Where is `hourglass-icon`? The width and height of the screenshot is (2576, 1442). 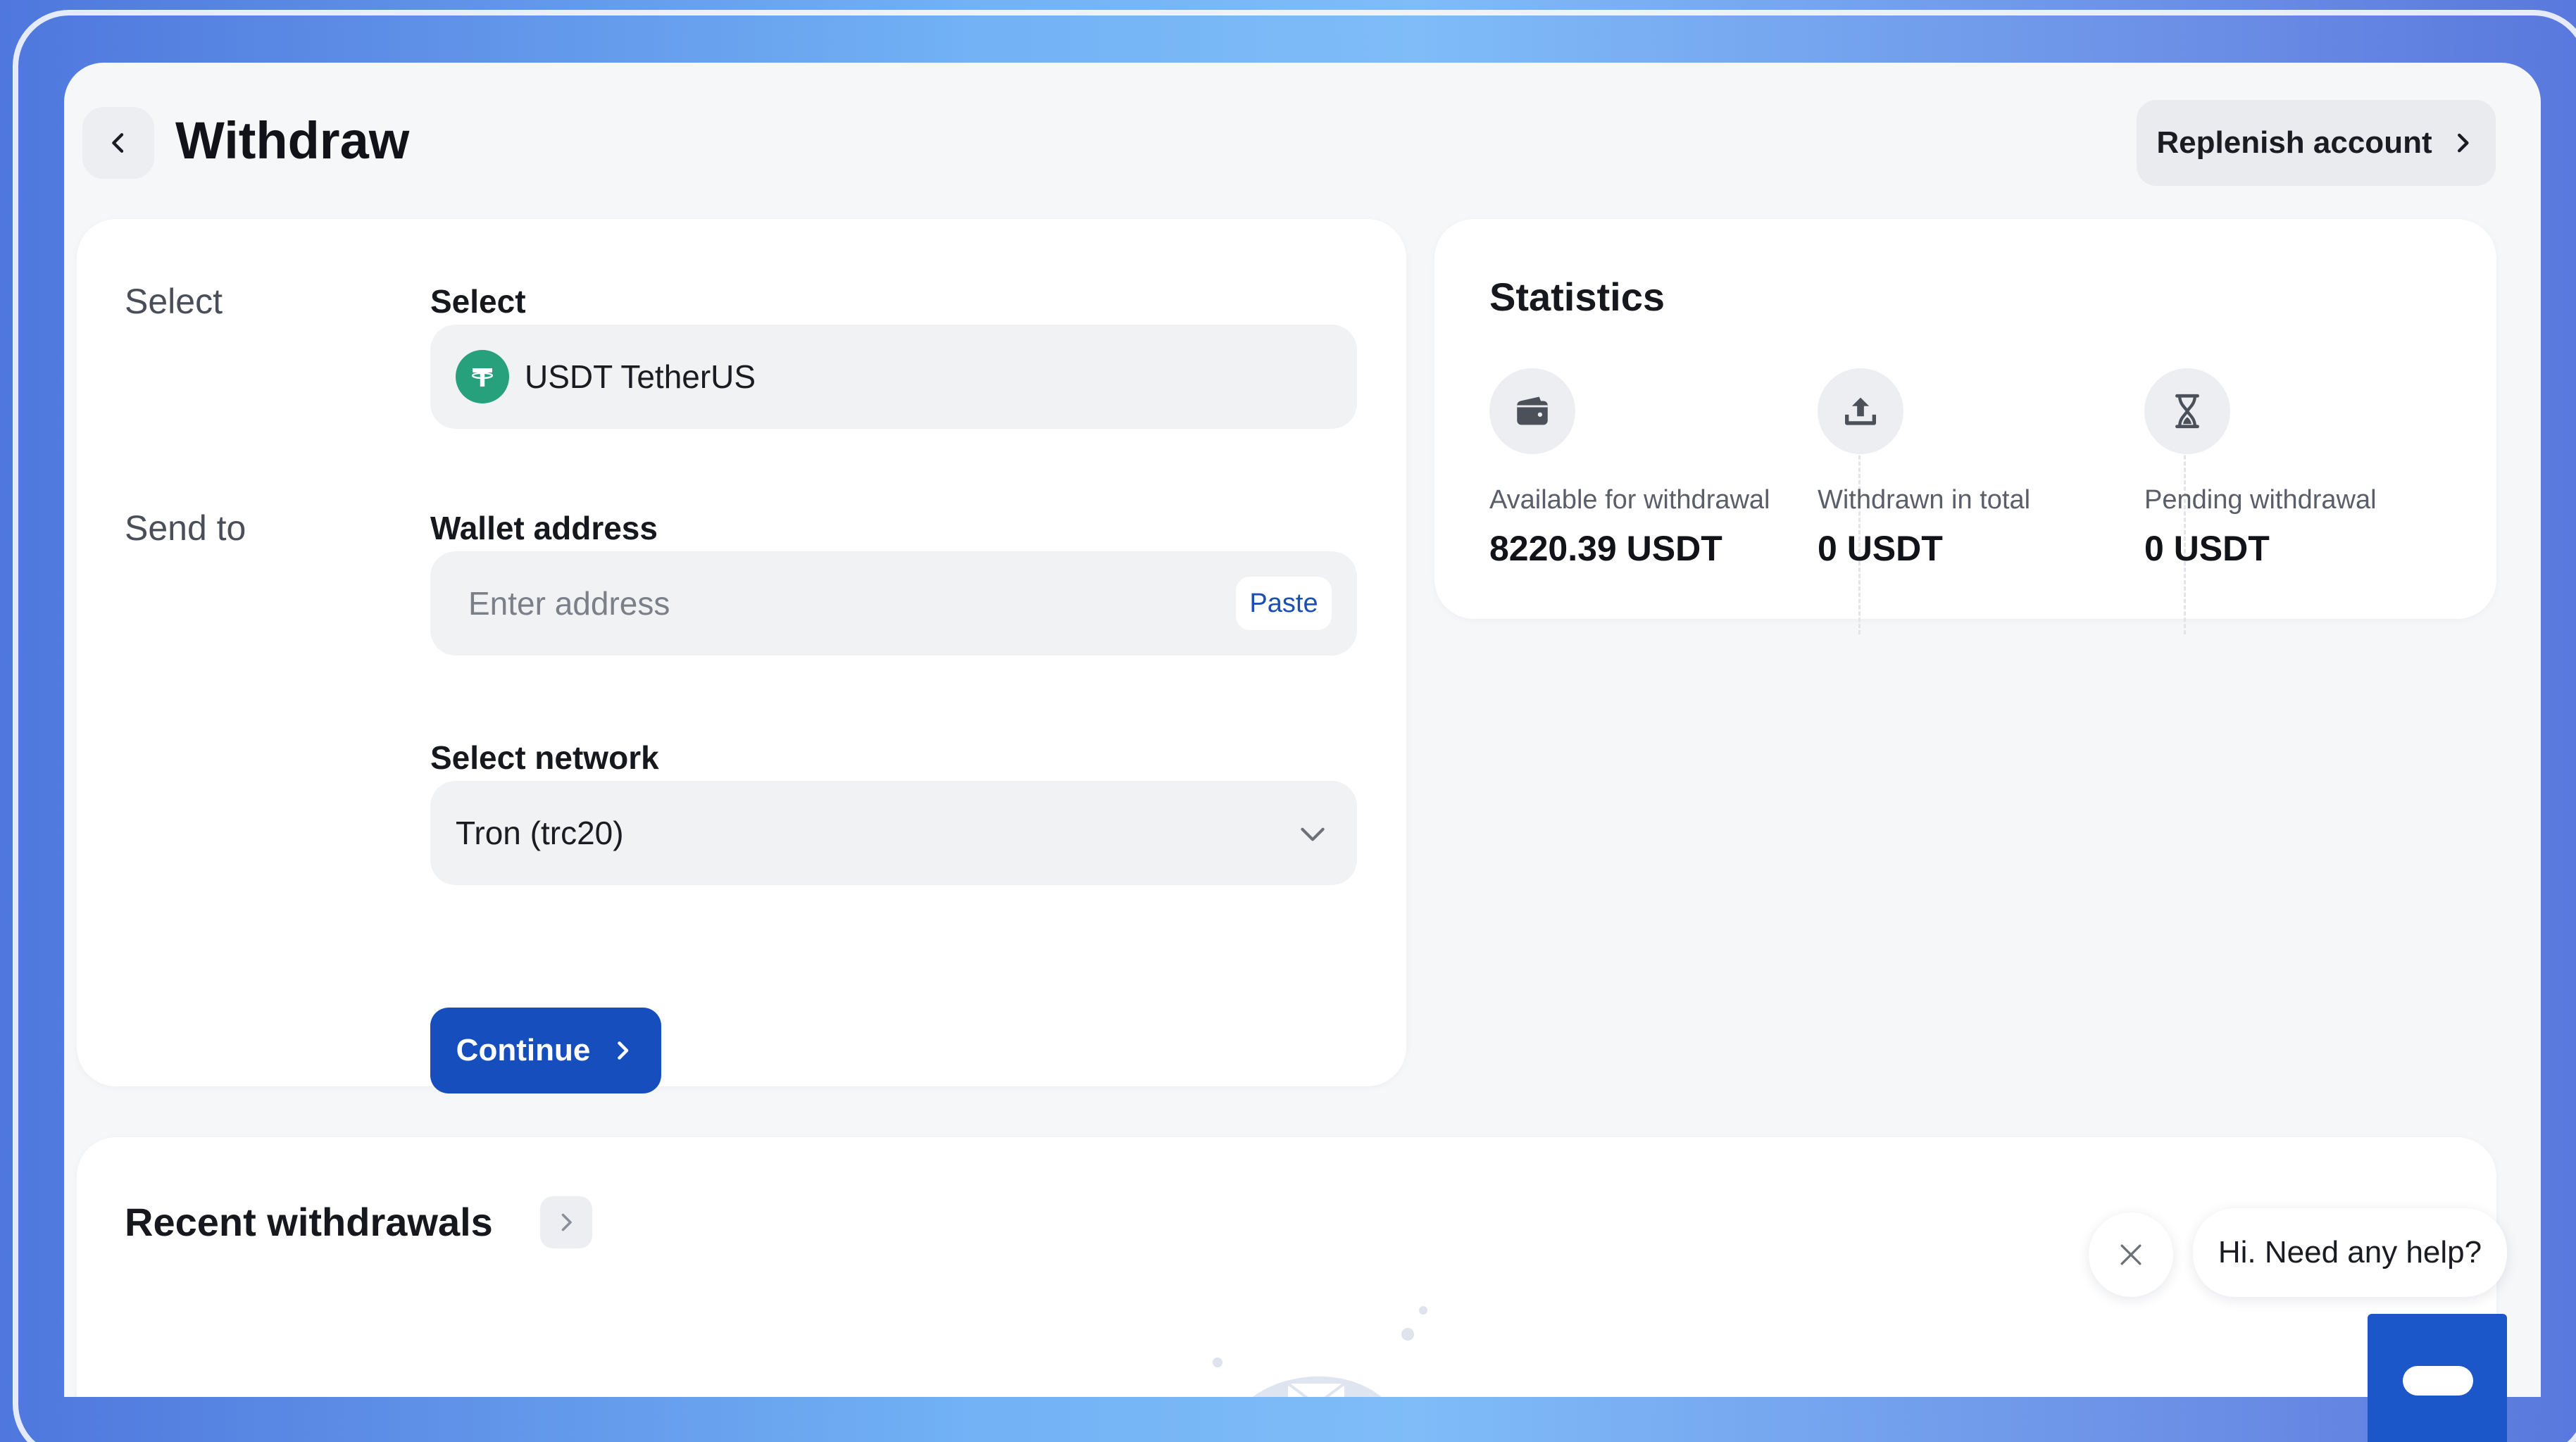
hourglass-icon is located at coordinates (2187, 411).